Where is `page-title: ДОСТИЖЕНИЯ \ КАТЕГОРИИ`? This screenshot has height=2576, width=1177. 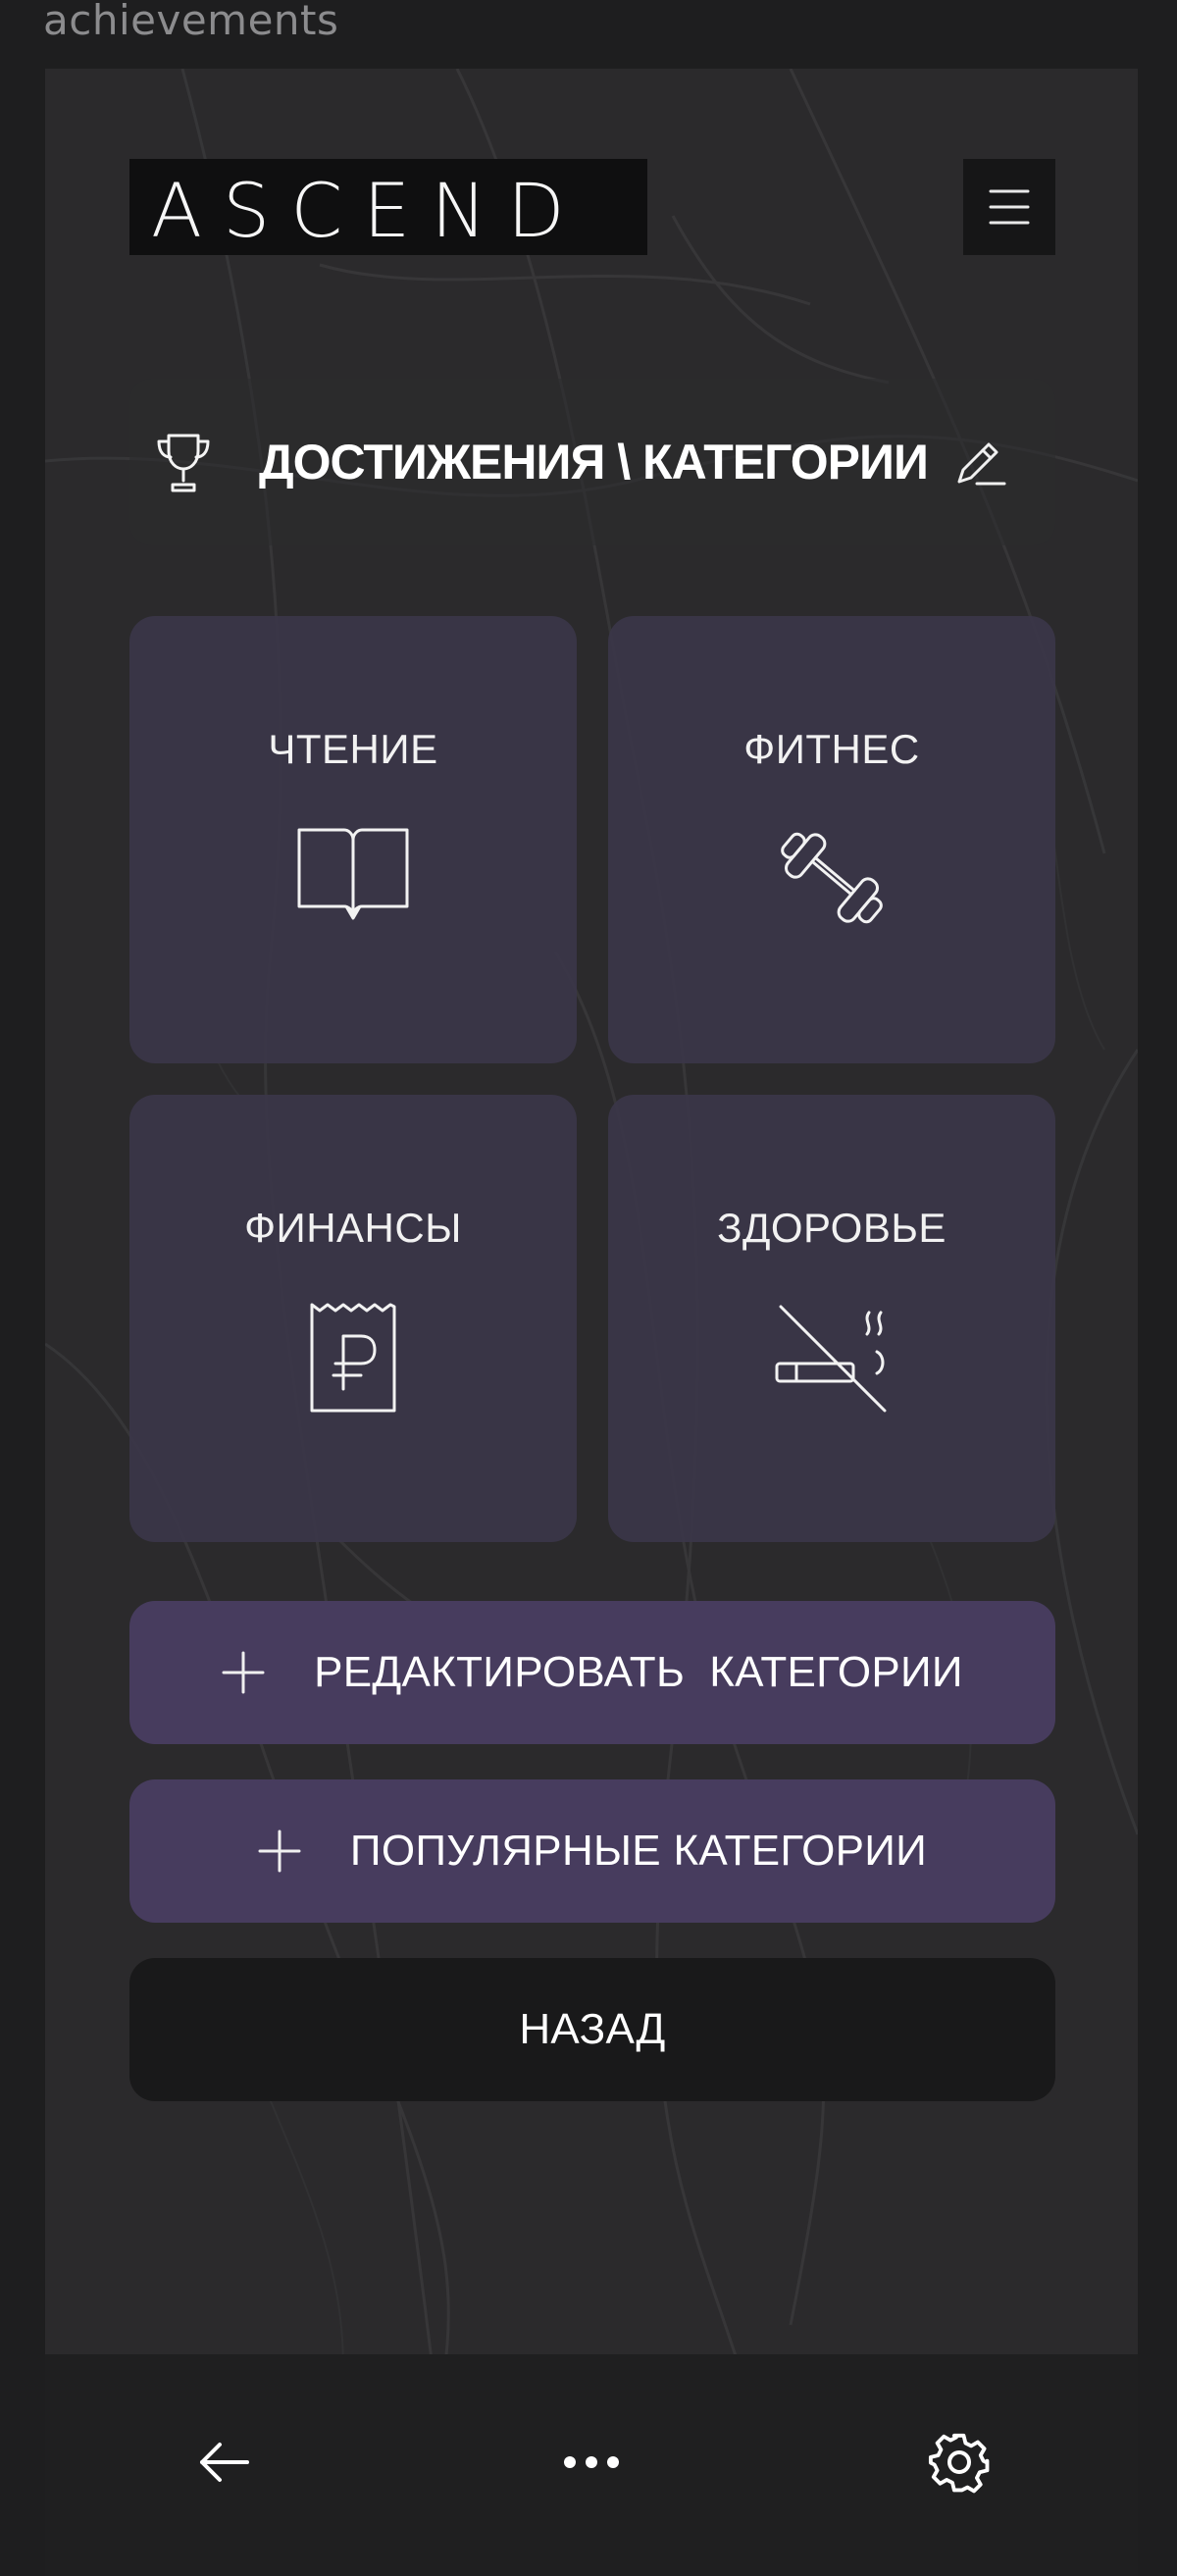 page-title: ДОСТИЖЕНИЯ \ КАТЕГОРИИ is located at coordinates (594, 462).